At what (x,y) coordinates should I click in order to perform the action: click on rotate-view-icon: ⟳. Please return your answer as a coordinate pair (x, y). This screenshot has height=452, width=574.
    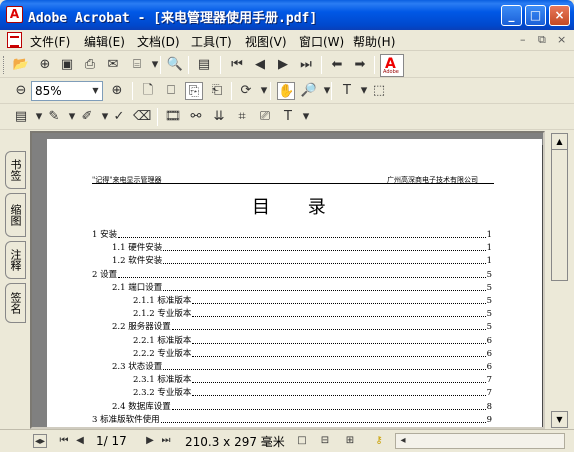
    Looking at the image, I should click on (246, 91).